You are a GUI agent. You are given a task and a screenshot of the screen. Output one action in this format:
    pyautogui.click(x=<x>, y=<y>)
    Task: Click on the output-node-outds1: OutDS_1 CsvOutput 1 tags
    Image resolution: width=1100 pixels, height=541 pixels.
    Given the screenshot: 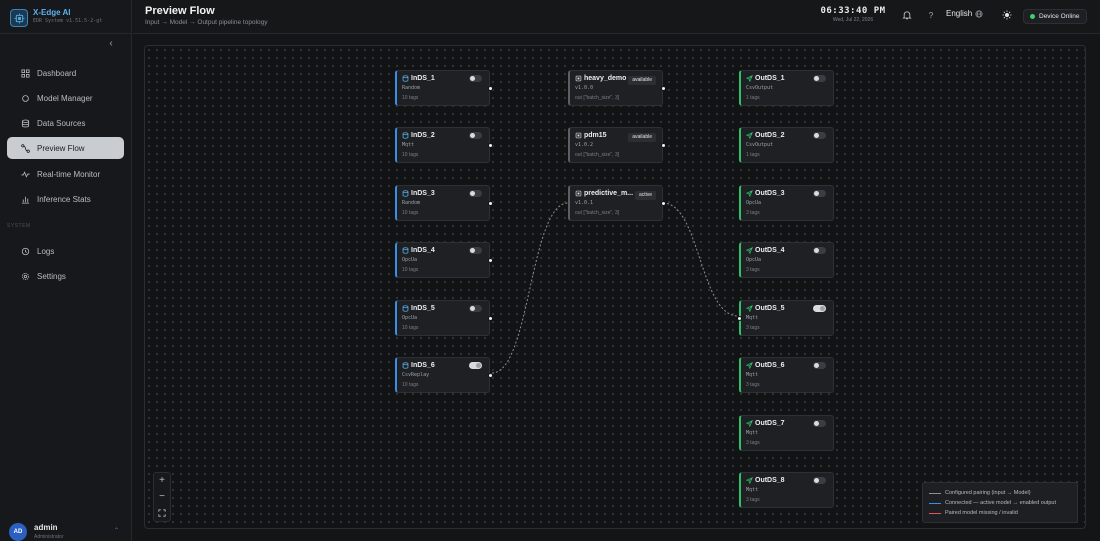 What is the action you would take?
    pyautogui.click(x=786, y=88)
    